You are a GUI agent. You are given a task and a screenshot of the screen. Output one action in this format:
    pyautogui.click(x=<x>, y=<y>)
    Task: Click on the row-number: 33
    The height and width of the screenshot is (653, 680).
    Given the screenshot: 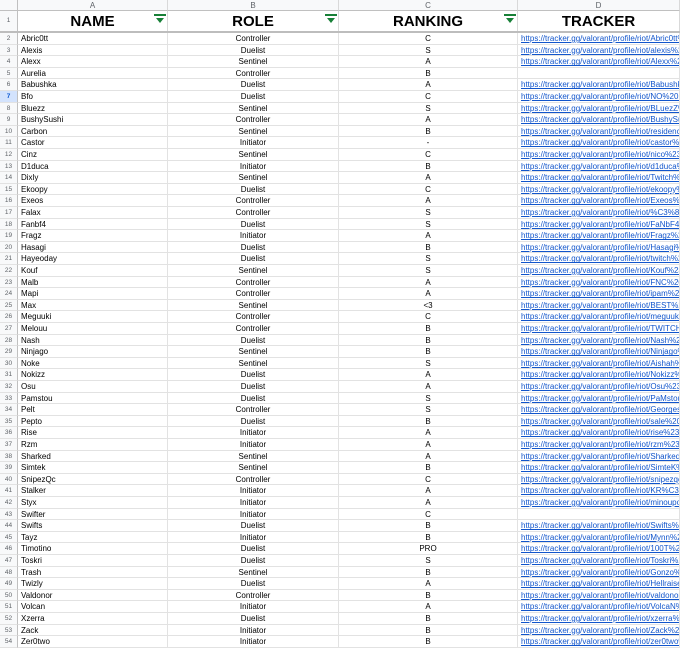 What is the action you would take?
    pyautogui.click(x=9, y=398)
    